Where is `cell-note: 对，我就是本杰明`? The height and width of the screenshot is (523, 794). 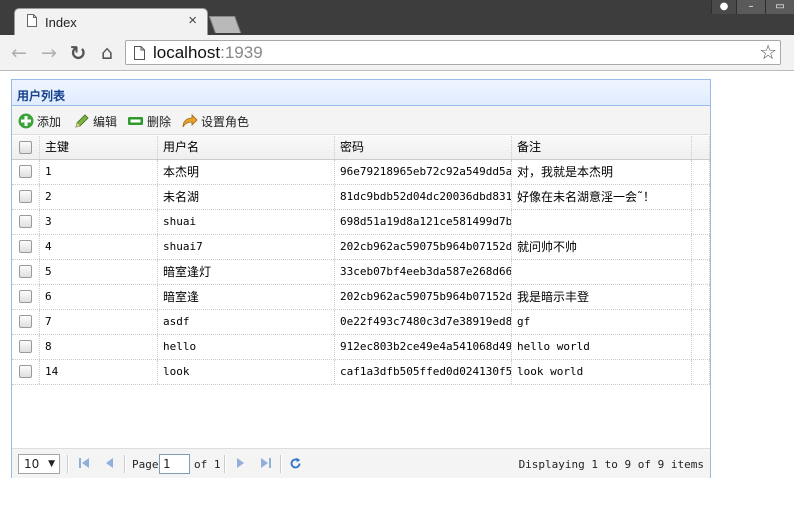
cell-note: 对，我就是本杰明 is located at coordinates (602, 172).